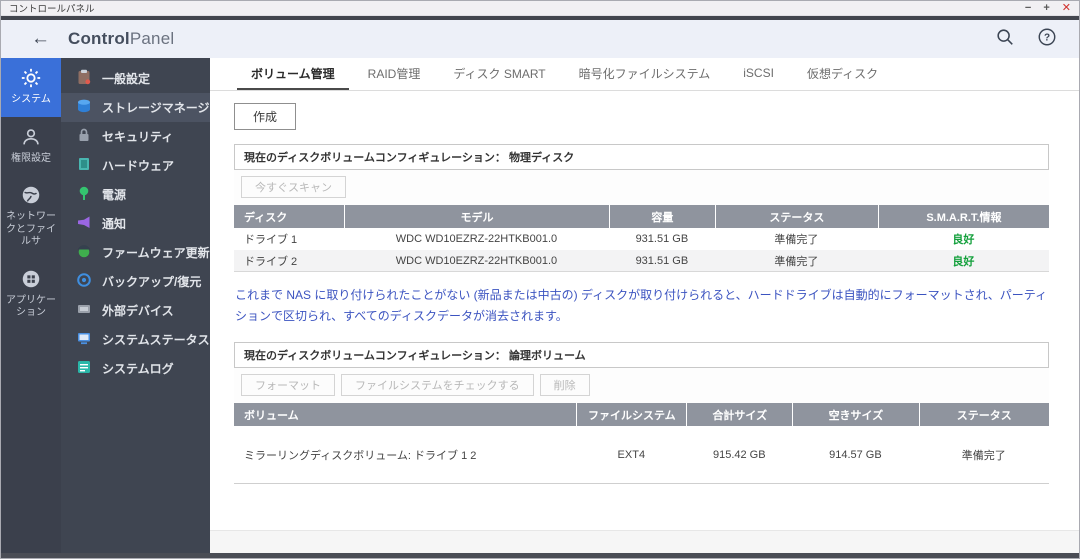 The image size is (1080, 559). What do you see at coordinates (152, 38) in the screenshot?
I see `app-title-light: Panel` at bounding box center [152, 38].